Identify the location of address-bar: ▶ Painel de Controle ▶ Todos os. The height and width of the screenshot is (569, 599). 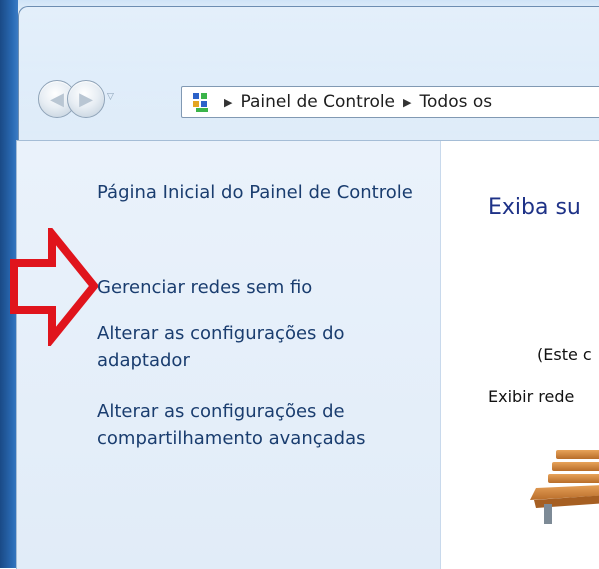
(390, 102).